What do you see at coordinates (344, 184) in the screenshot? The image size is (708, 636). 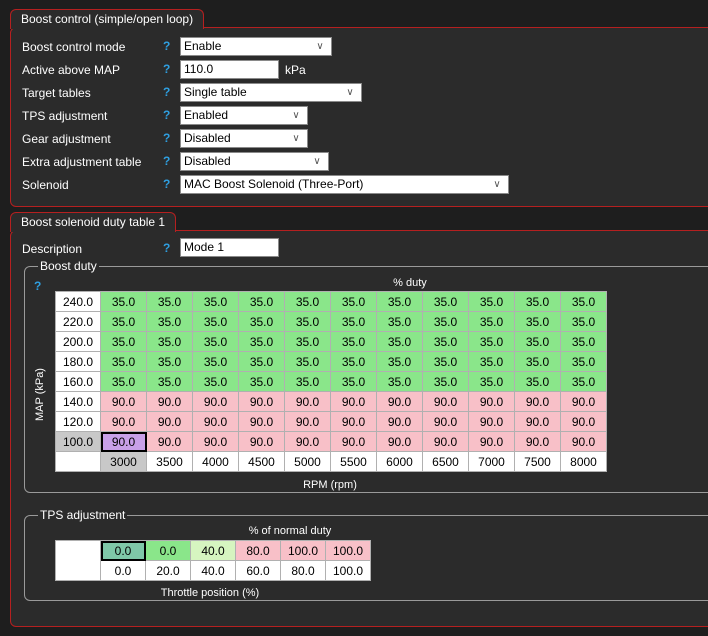 I see `solenoid-select: MAC Boost Solenoid (Three-Port) ∨` at bounding box center [344, 184].